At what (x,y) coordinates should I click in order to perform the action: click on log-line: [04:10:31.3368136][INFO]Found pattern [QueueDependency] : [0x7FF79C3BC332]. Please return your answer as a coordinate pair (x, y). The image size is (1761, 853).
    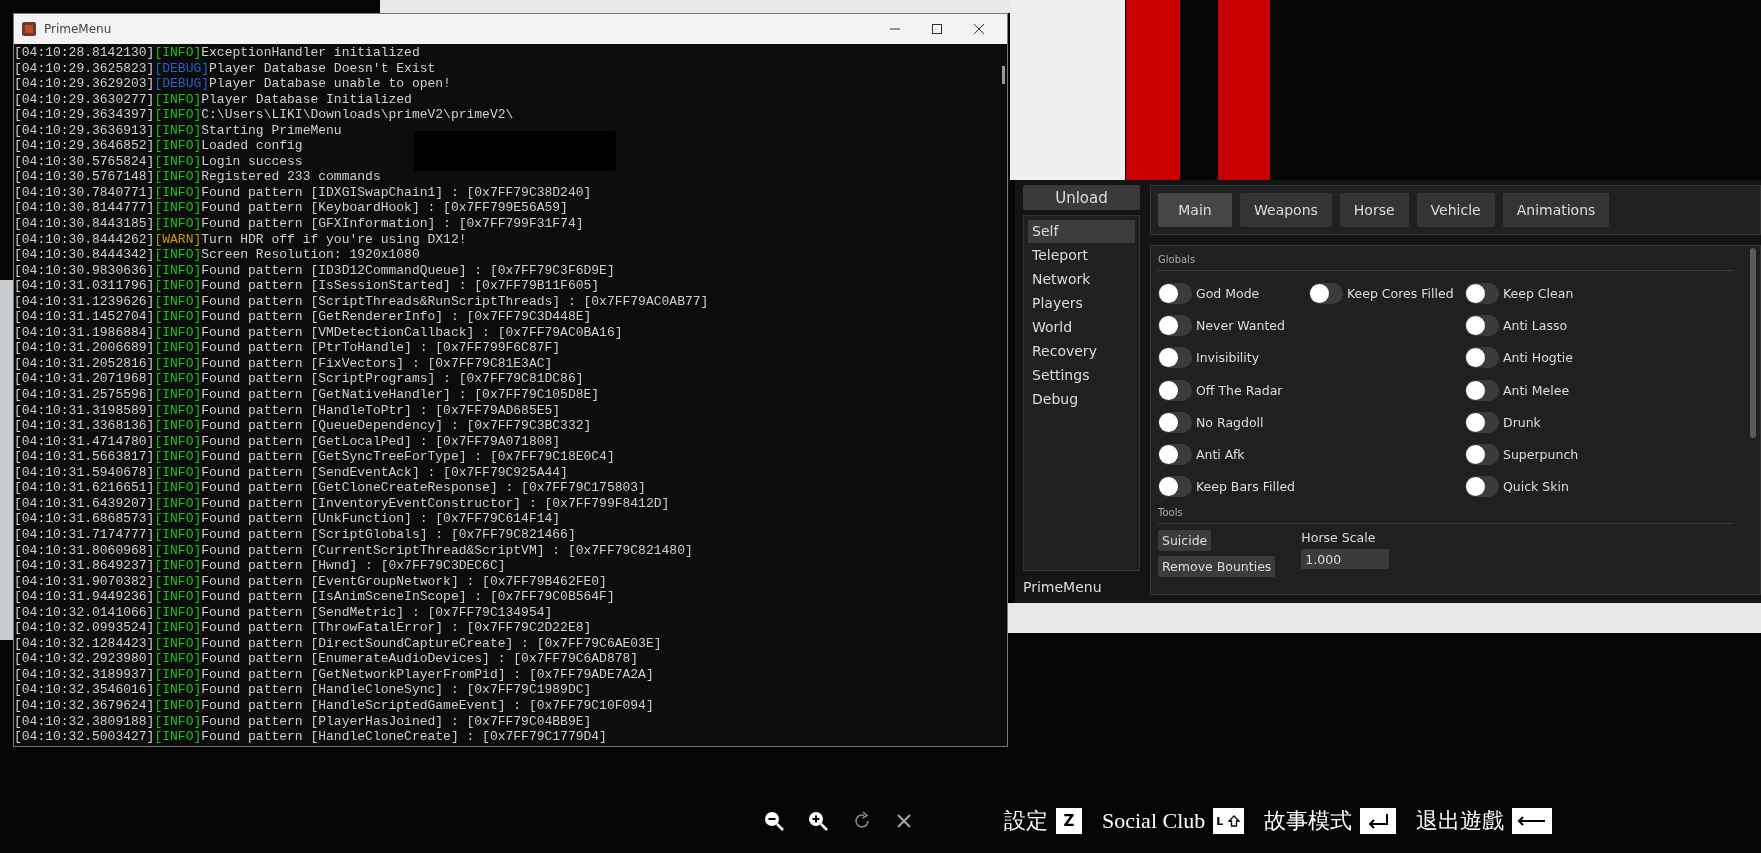
    Looking at the image, I should click on (303, 426).